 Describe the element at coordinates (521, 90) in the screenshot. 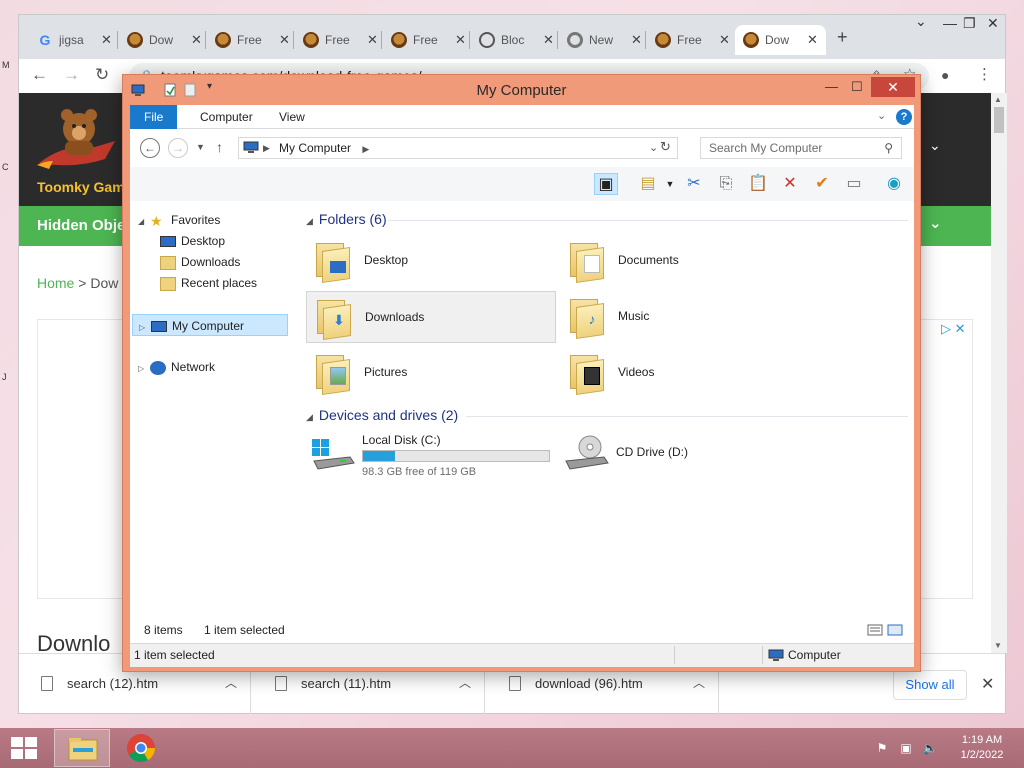

I see `explorer-titlebar: ▾ My Computer — ☐ ✕` at that location.